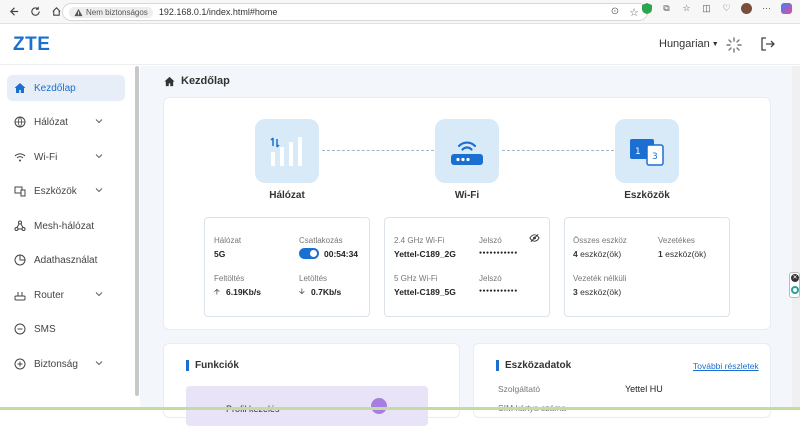  What do you see at coordinates (715, 44) in the screenshot?
I see `caret-down-icon: ▼` at bounding box center [715, 44].